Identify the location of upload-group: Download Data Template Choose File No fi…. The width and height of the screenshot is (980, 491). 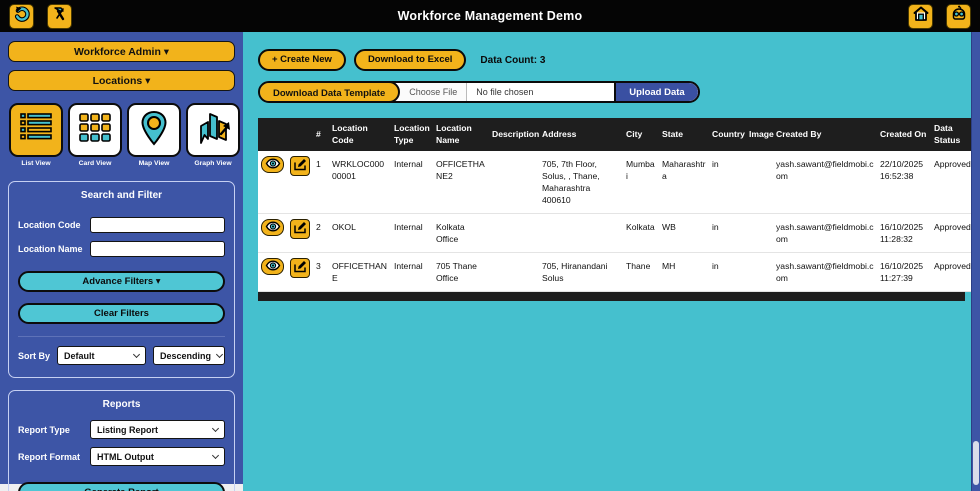
(479, 92).